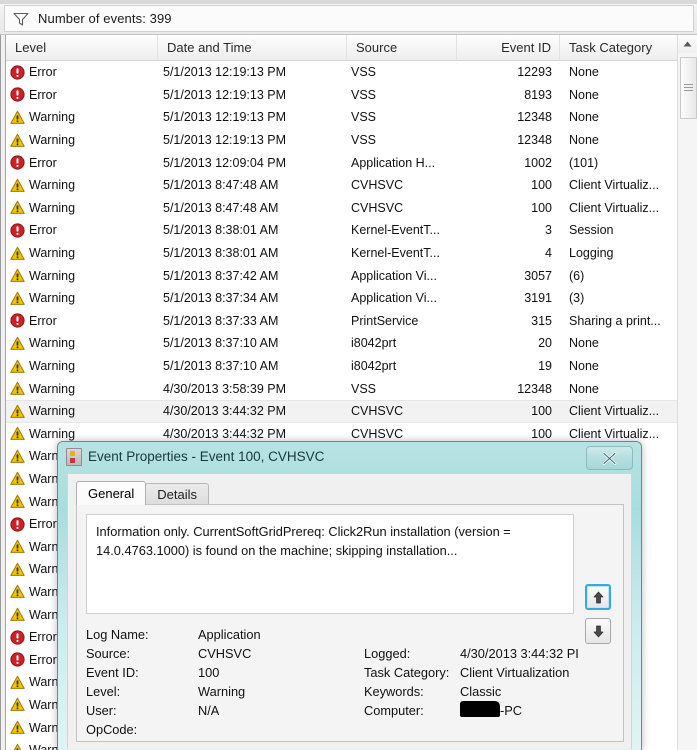  I want to click on column-header-level: Level, so click(82, 47).